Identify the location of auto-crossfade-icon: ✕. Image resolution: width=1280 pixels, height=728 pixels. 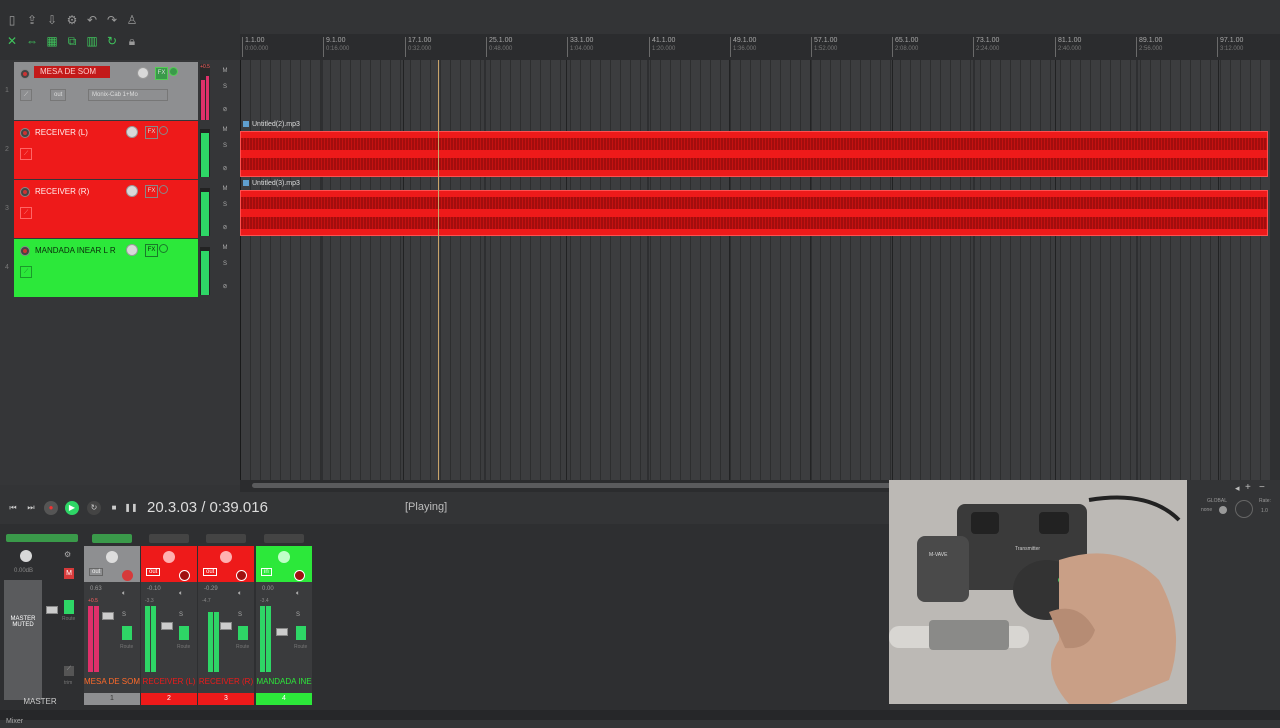
(12, 41).